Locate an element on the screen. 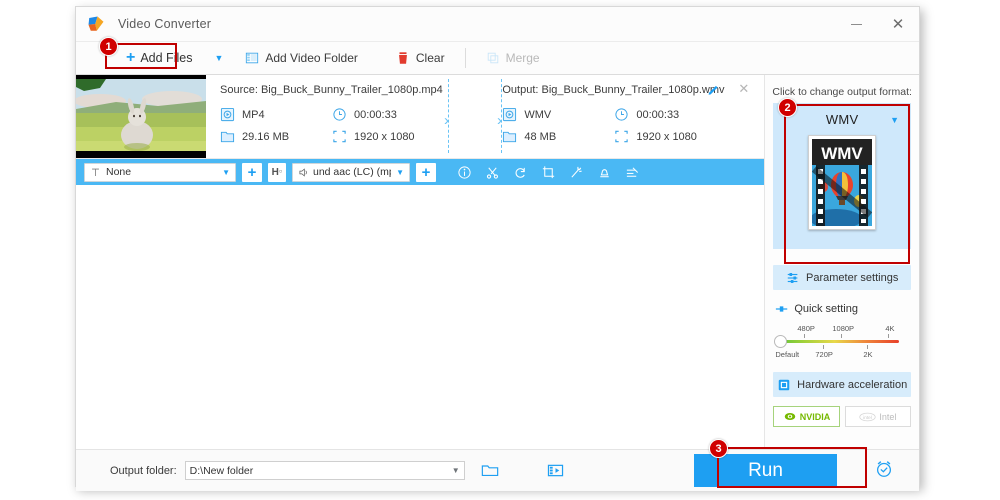 The image size is (1000, 500). quality-slider: 480P 1080P 4K Default 720P 2K is located at coordinates (841, 343).